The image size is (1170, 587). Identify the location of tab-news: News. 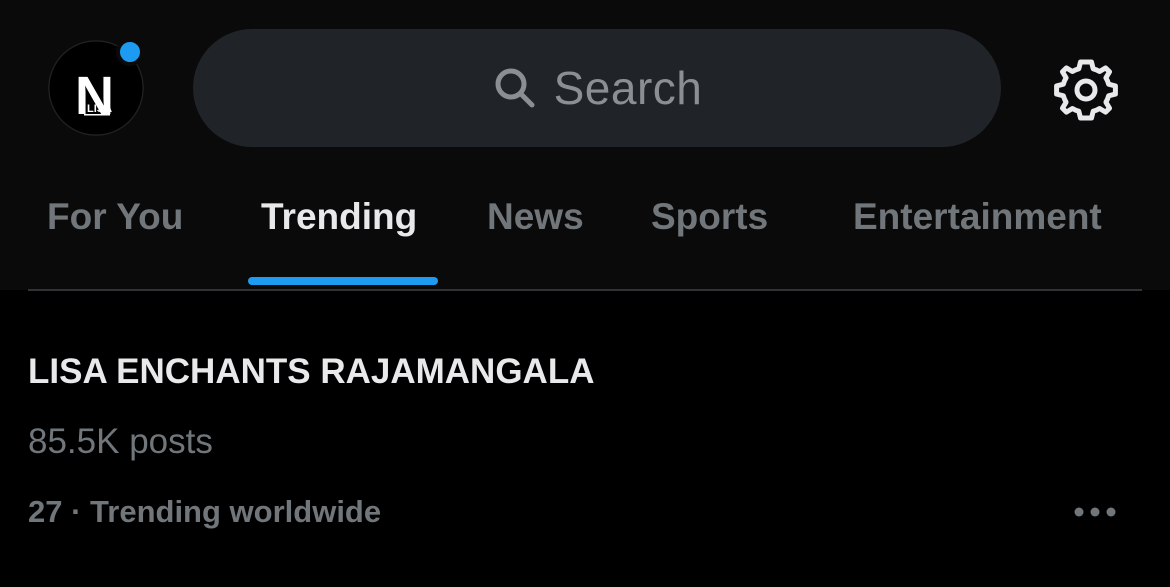
(535, 217).